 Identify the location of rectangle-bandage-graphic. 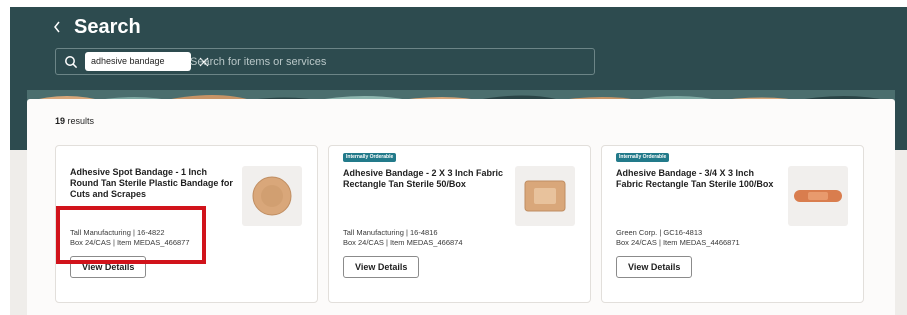
(545, 196).